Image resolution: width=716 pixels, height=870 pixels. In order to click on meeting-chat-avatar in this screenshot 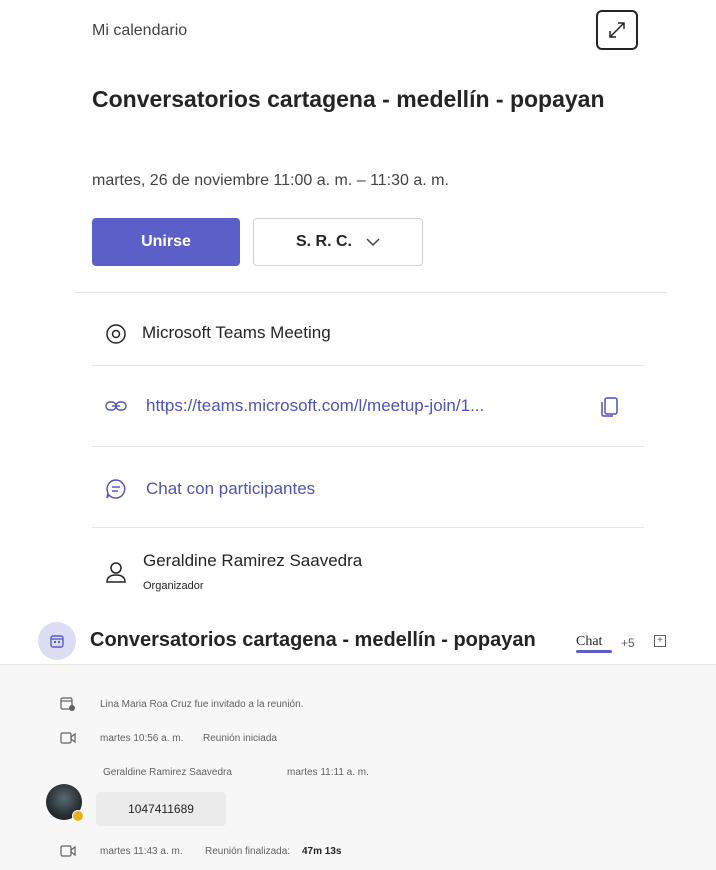, I will do `click(57, 641)`.